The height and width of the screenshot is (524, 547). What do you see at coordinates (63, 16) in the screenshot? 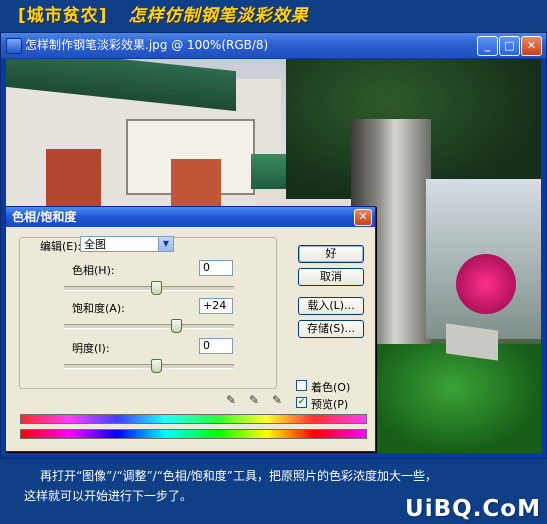
I see `header-tag: [城市贫农]` at bounding box center [63, 16].